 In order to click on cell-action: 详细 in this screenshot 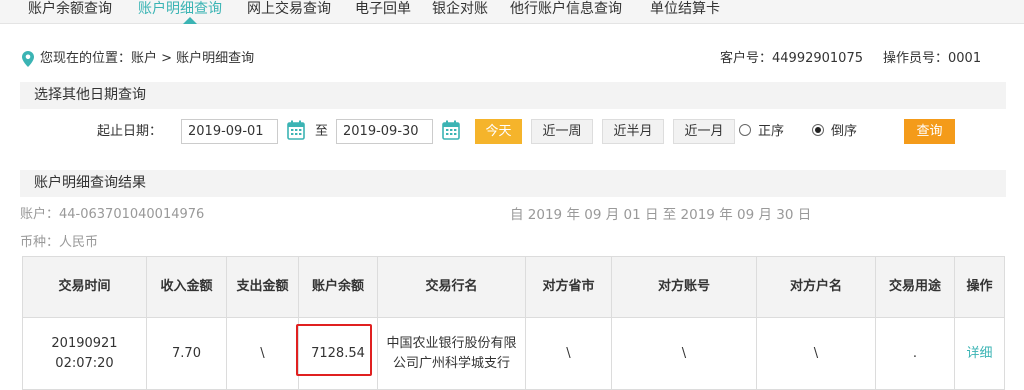, I will do `click(979, 353)`.